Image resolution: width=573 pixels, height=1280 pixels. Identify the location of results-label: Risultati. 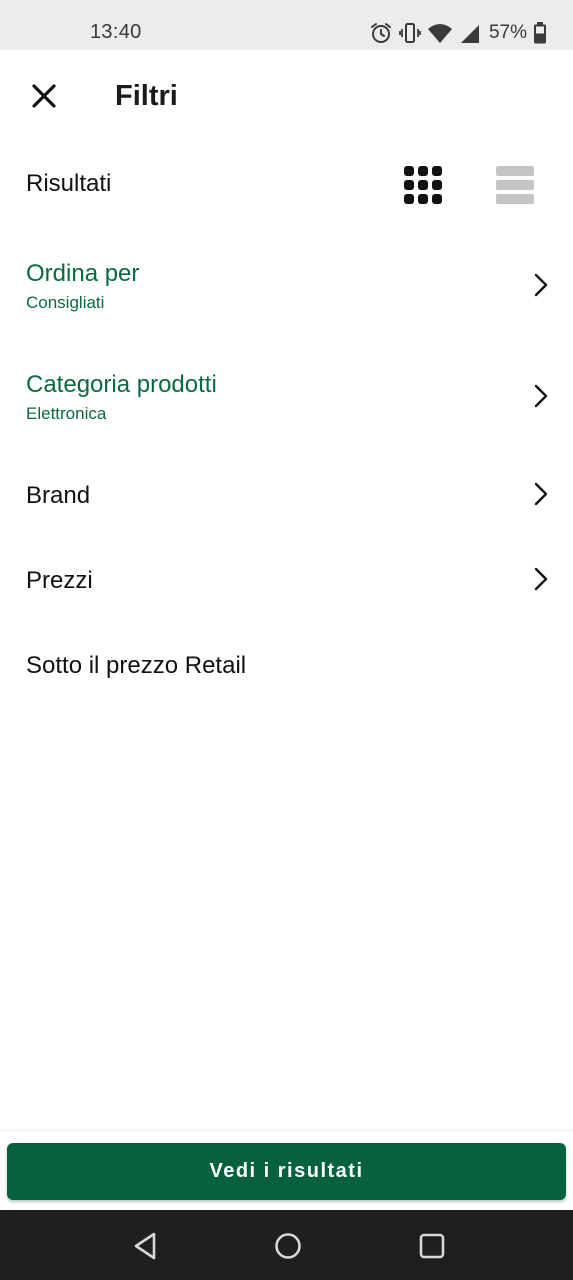
(69, 183).